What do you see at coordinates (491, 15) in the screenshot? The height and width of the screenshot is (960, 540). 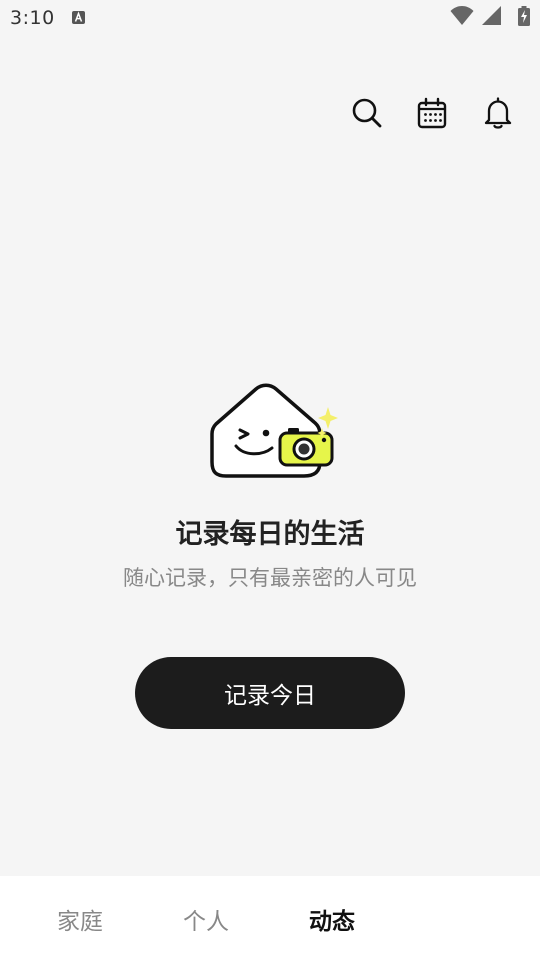 I see `signal-icon` at bounding box center [491, 15].